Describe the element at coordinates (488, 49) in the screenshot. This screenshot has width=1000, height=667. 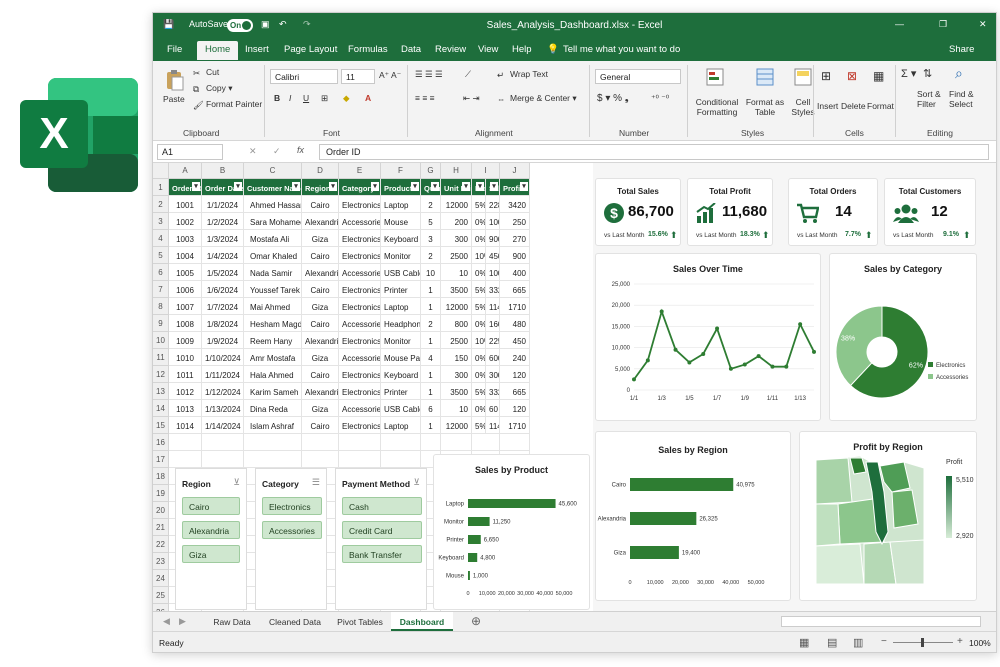
I see `menu-view: View` at that location.